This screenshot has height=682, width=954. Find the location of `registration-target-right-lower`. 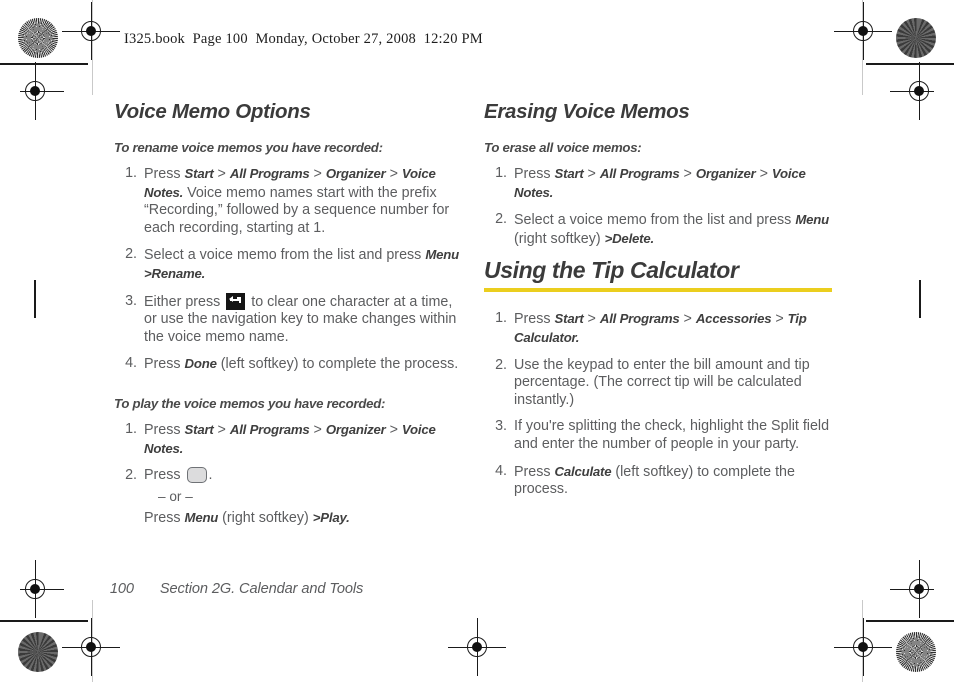

registration-target-right-lower is located at coordinates (912, 589).